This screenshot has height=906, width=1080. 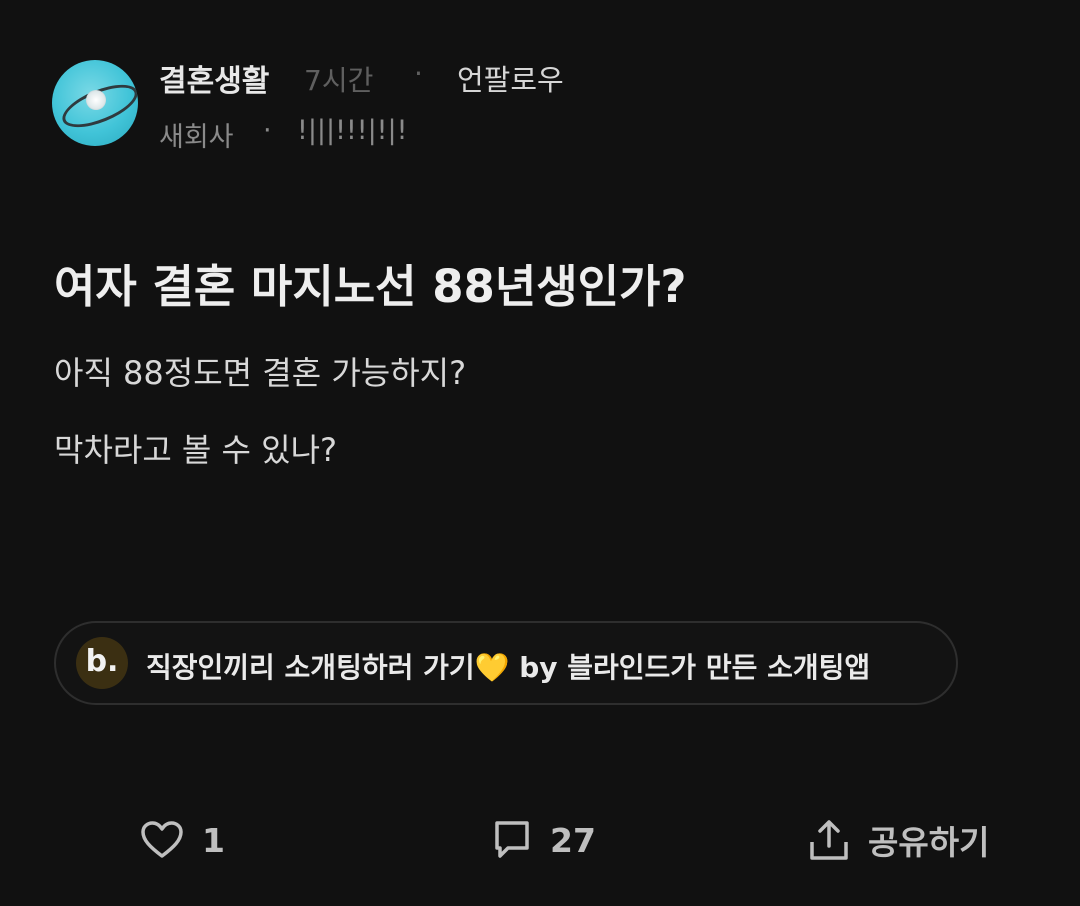 What do you see at coordinates (929, 842) in the screenshot?
I see `share-label: 공유하기` at bounding box center [929, 842].